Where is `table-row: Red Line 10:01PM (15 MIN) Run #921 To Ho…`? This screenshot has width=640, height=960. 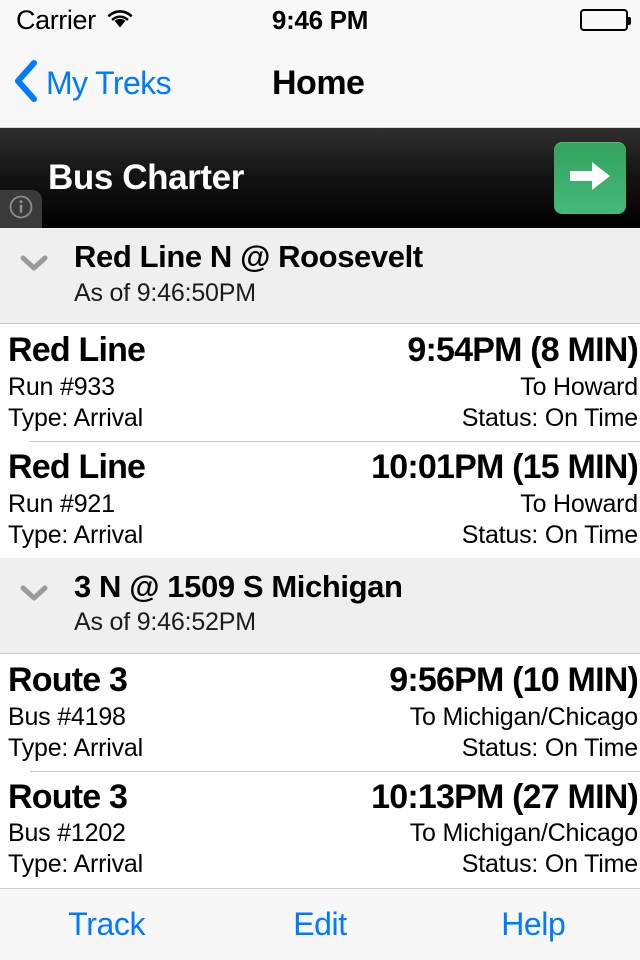 table-row: Red Line 10:01PM (15 MIN) Run #921 To Ho… is located at coordinates (320, 499).